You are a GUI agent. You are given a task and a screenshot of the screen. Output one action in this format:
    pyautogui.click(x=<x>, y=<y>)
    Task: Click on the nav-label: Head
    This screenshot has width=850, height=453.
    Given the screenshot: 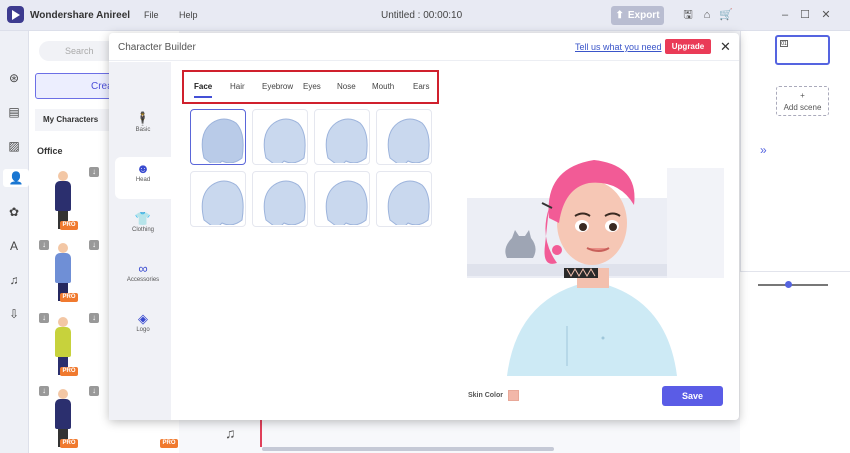 What is the action you would take?
    pyautogui.click(x=143, y=180)
    